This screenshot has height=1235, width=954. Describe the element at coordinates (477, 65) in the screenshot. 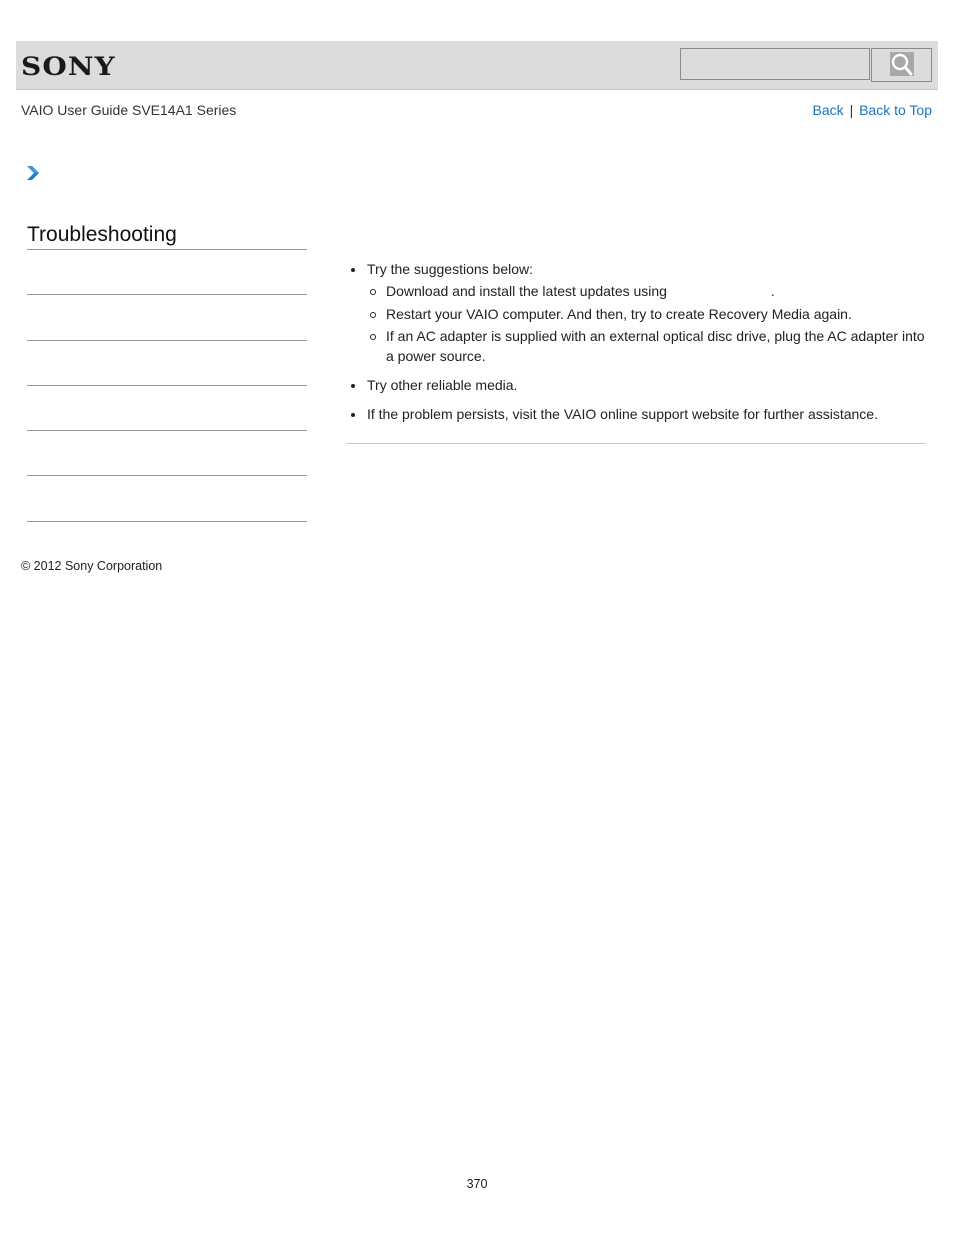

I see `header-bar: SONY` at that location.